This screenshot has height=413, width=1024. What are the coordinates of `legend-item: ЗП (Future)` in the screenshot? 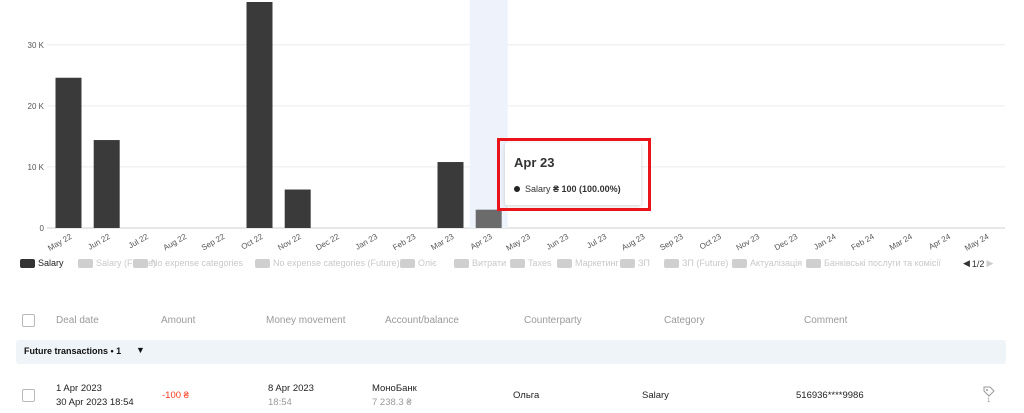 It's located at (696, 263).